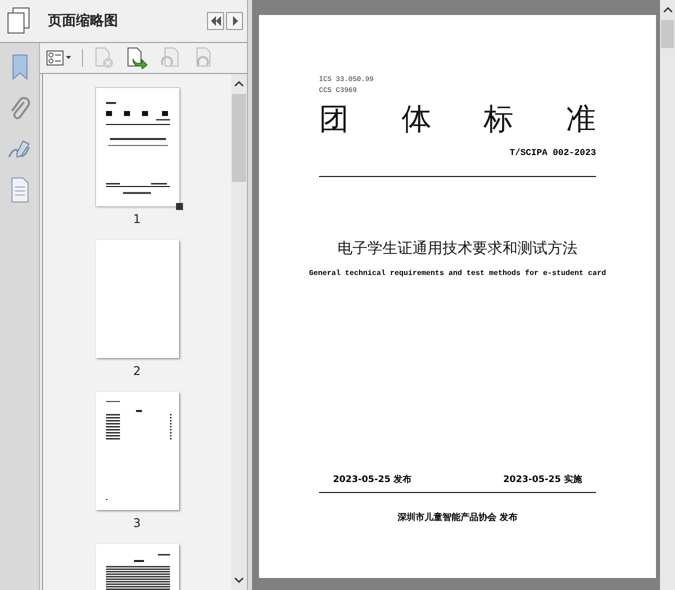 The height and width of the screenshot is (590, 675). I want to click on document-title: 电子学生证通用技术要求和测试方法, so click(458, 248).